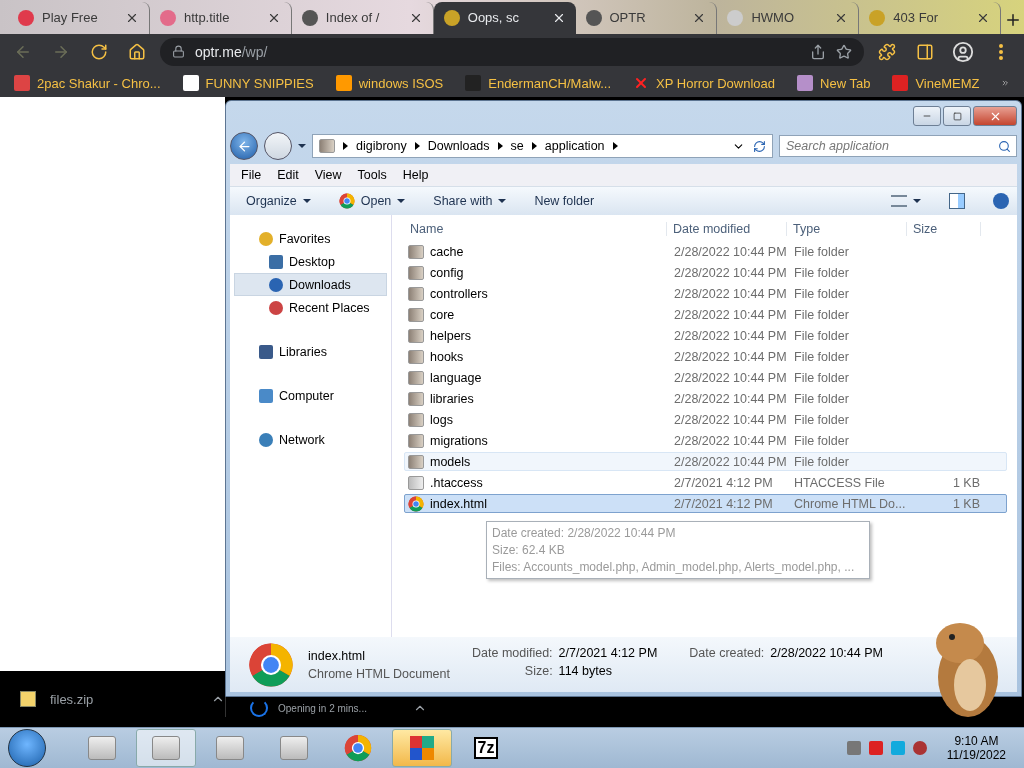  I want to click on archiver-logo: 7z, so click(486, 748).